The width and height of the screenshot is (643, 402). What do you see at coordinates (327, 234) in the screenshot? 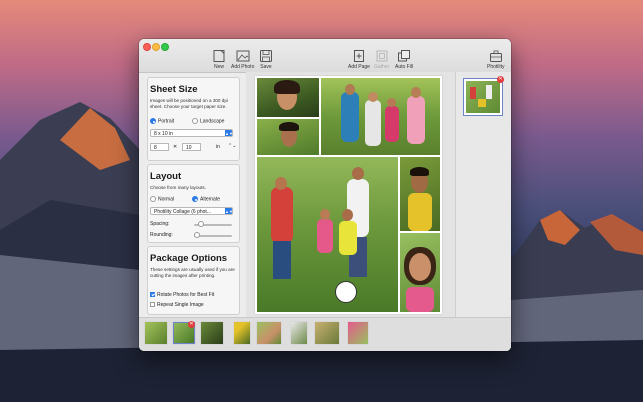
I see `photo-soccer-family` at bounding box center [327, 234].